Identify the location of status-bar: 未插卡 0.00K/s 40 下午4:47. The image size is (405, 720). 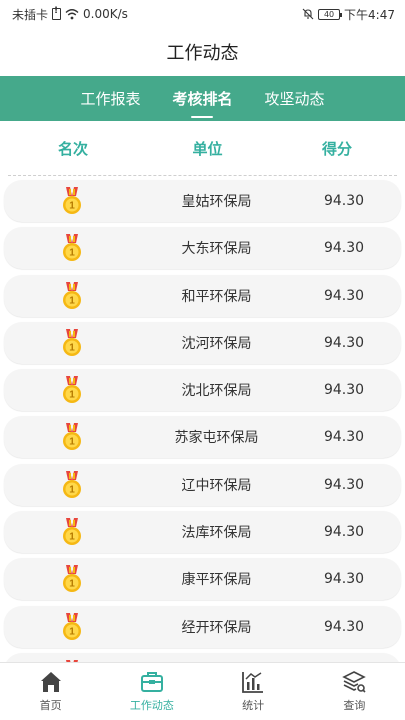
(202, 14).